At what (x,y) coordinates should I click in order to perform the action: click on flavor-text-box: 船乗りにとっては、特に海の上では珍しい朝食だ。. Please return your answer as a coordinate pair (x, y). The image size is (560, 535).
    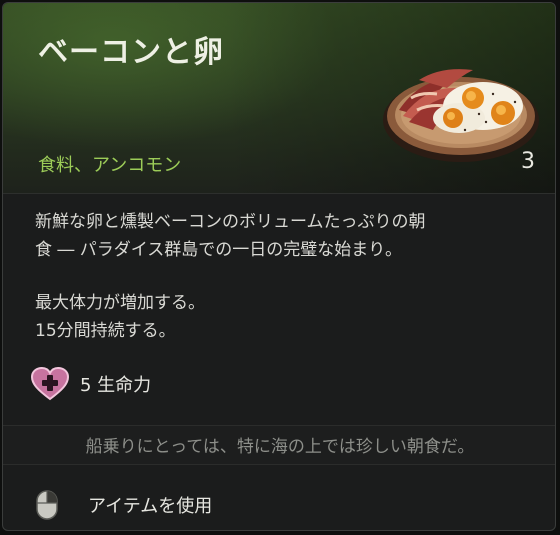
    Looking at the image, I should click on (279, 445).